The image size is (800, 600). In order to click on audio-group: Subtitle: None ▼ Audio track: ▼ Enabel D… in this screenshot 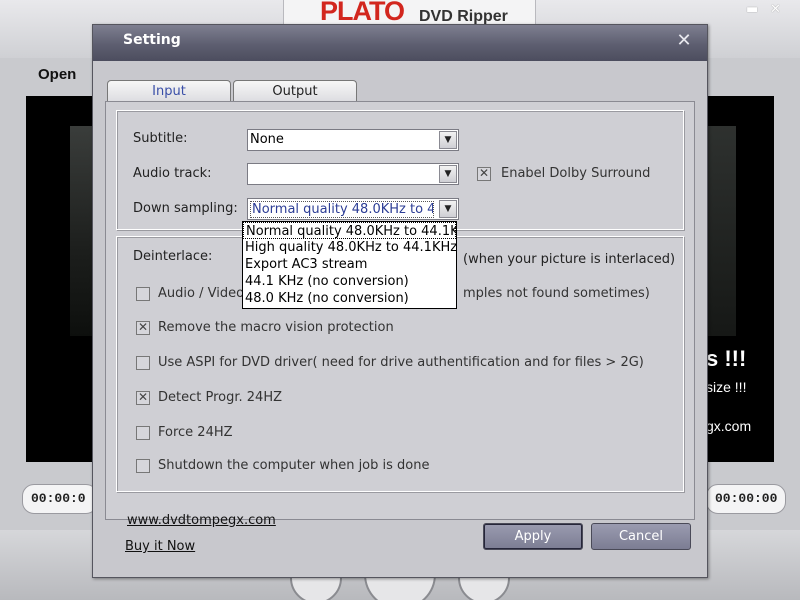, I will do `click(400, 170)`.